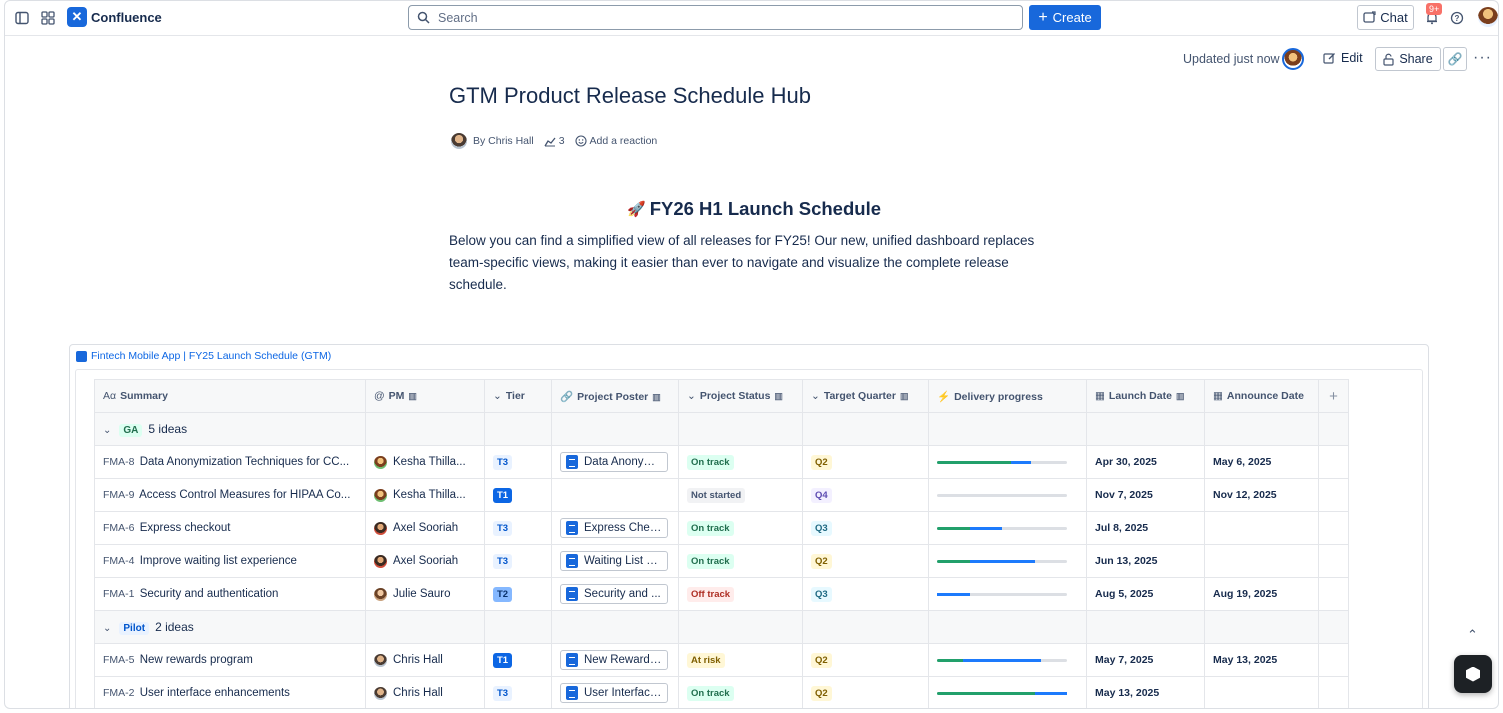 The image size is (1503, 713). I want to click on create-button: + Create, so click(1065, 17).